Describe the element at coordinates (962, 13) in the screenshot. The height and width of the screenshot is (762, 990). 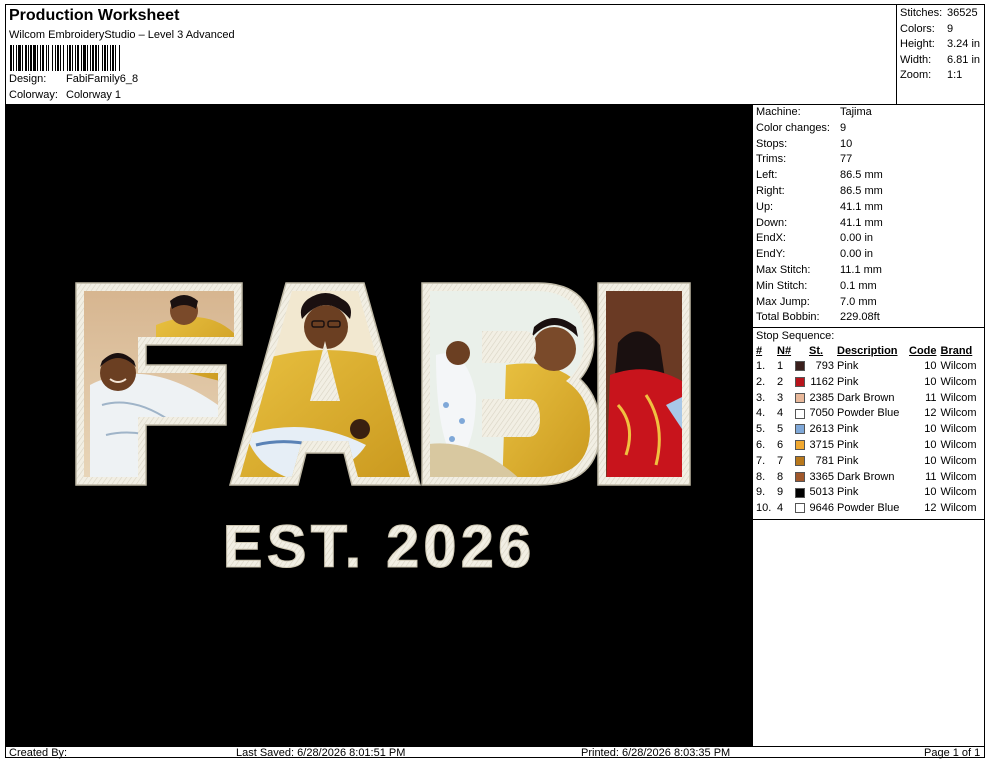
I see `stat-value: 36525` at that location.